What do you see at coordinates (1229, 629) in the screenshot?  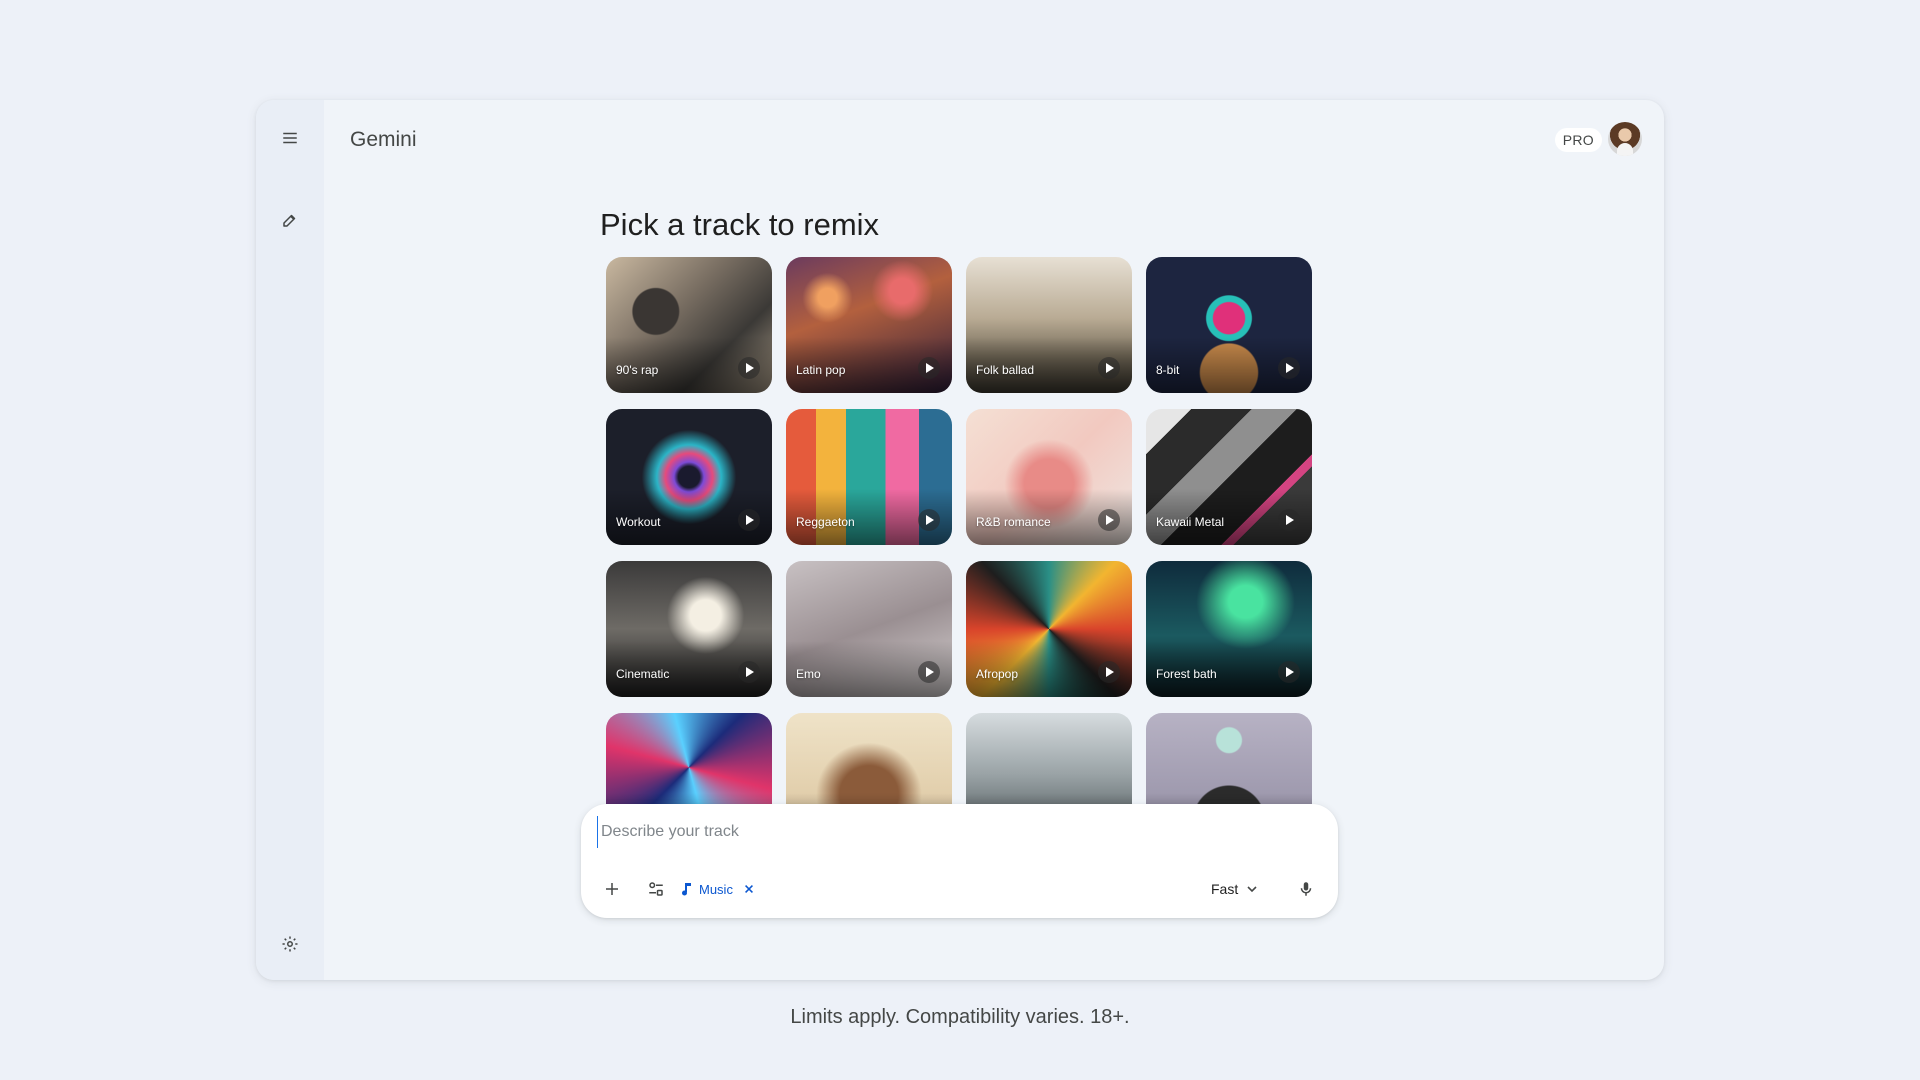 I see `track-card: Forest bath` at bounding box center [1229, 629].